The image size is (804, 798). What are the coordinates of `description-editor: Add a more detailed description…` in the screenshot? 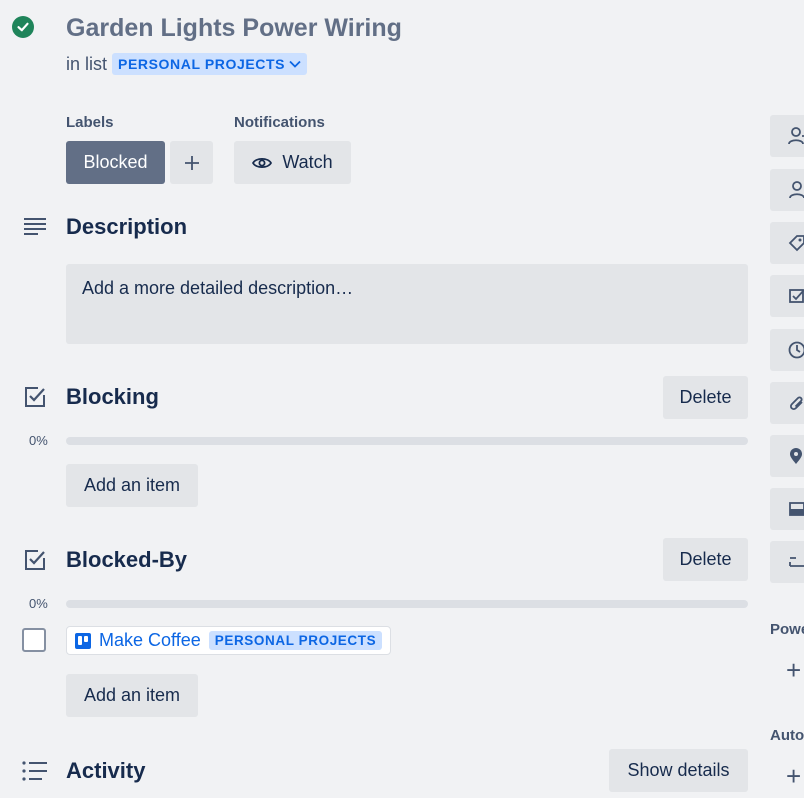 It's located at (407, 304).